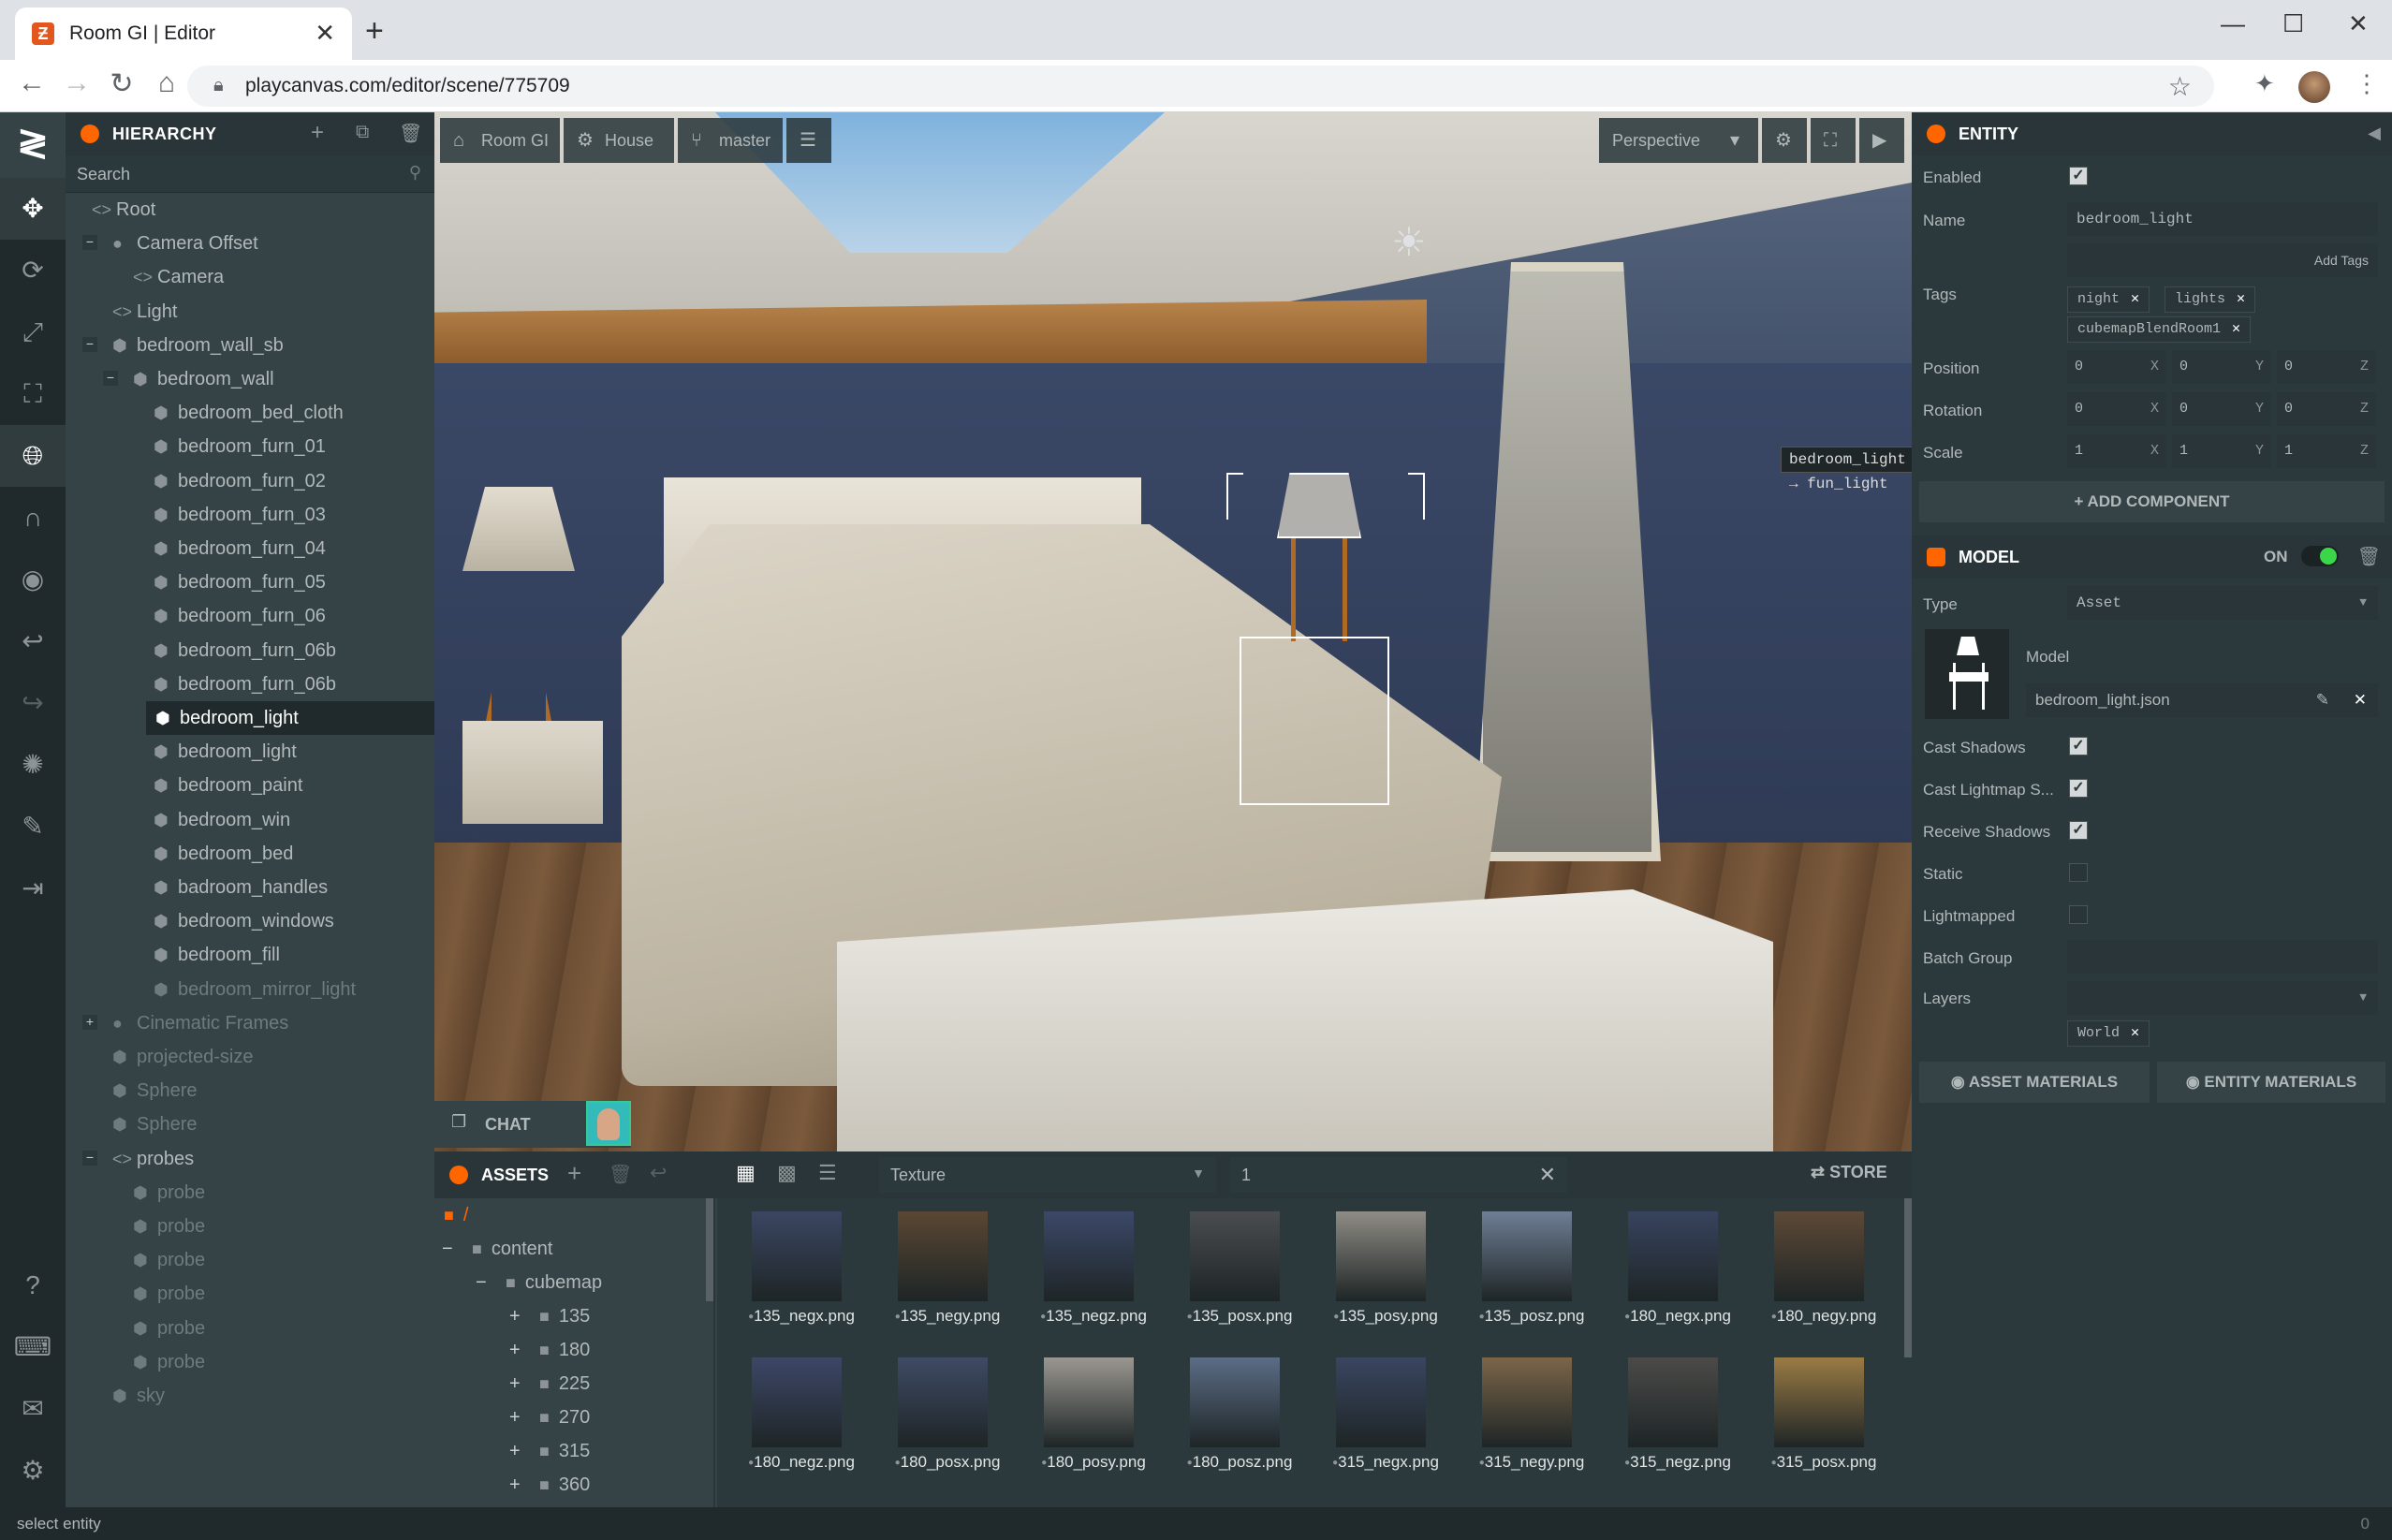 This screenshot has height=1540, width=2392. I want to click on fullscreen-button: ⛶, so click(1833, 140).